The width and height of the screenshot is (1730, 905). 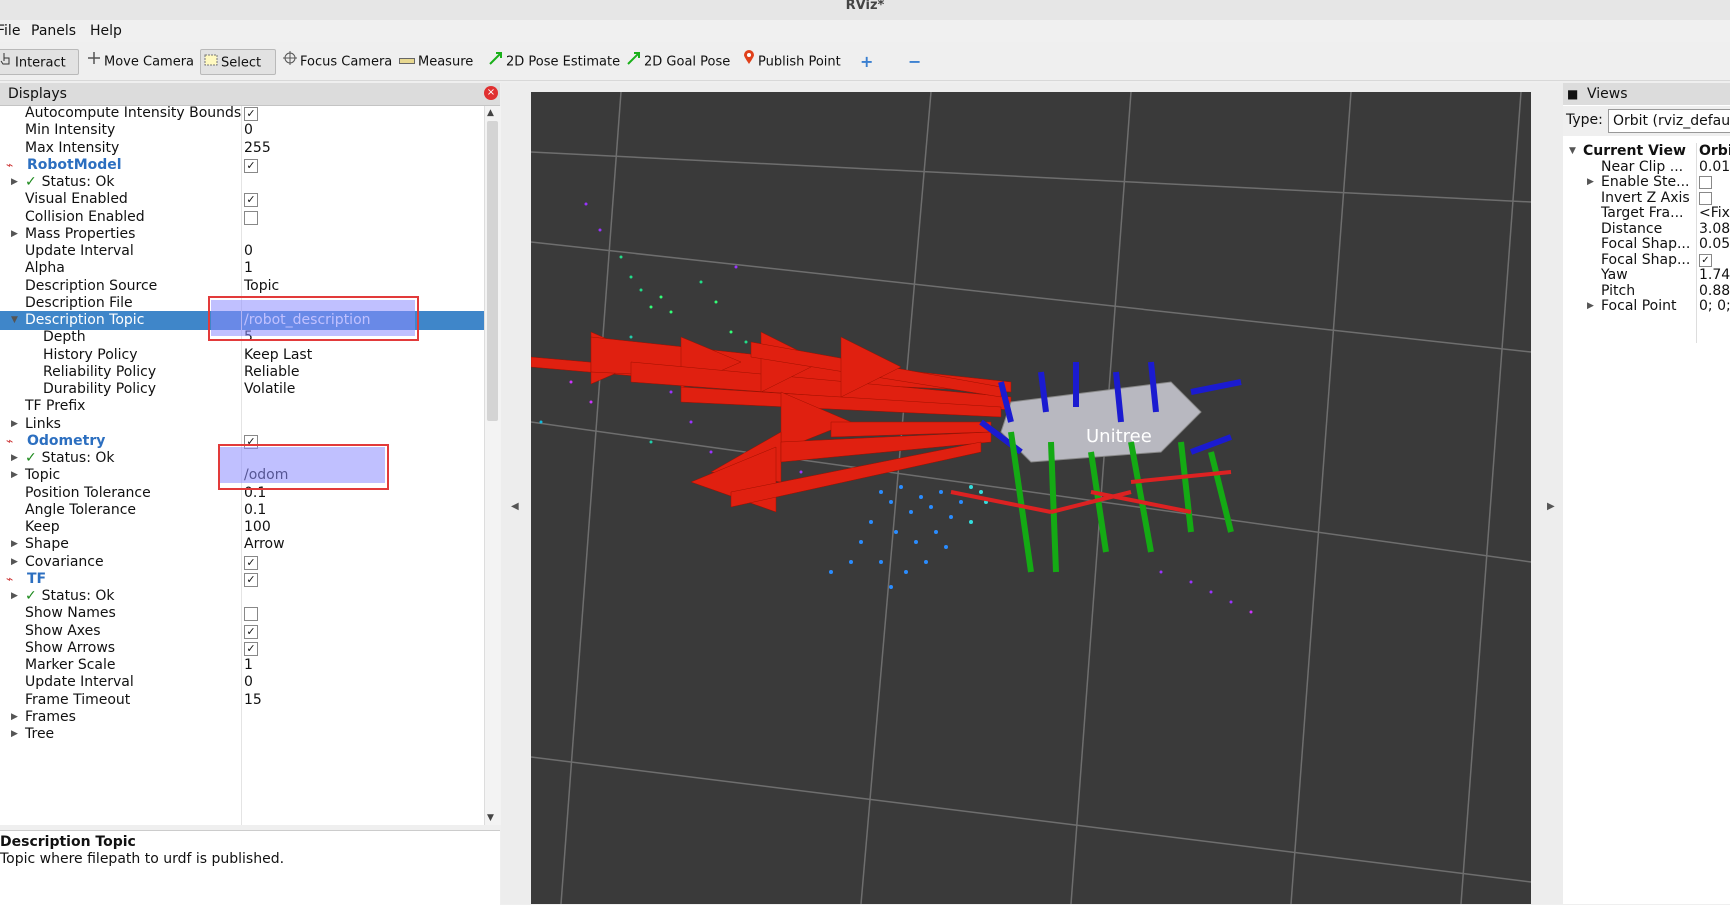 What do you see at coordinates (1646, 167) in the screenshot?
I see `view-property-row: Near Clip ... 0.01` at bounding box center [1646, 167].